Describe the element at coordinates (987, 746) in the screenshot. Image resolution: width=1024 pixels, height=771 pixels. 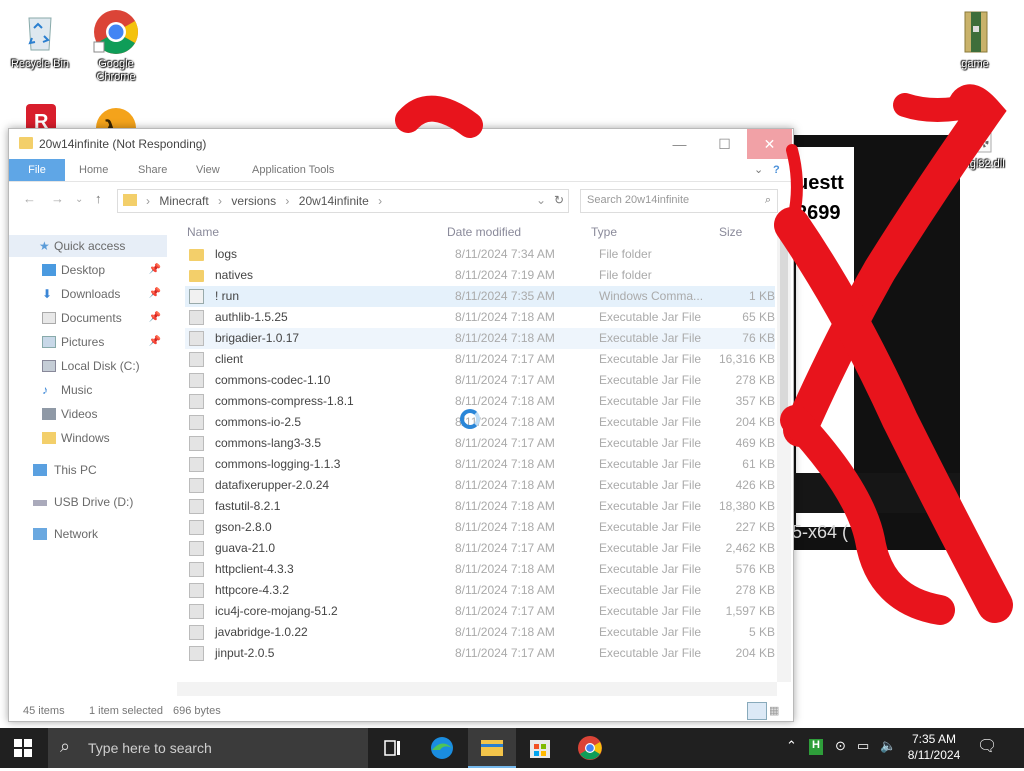
I see `notifications-icon: 🗨` at that location.